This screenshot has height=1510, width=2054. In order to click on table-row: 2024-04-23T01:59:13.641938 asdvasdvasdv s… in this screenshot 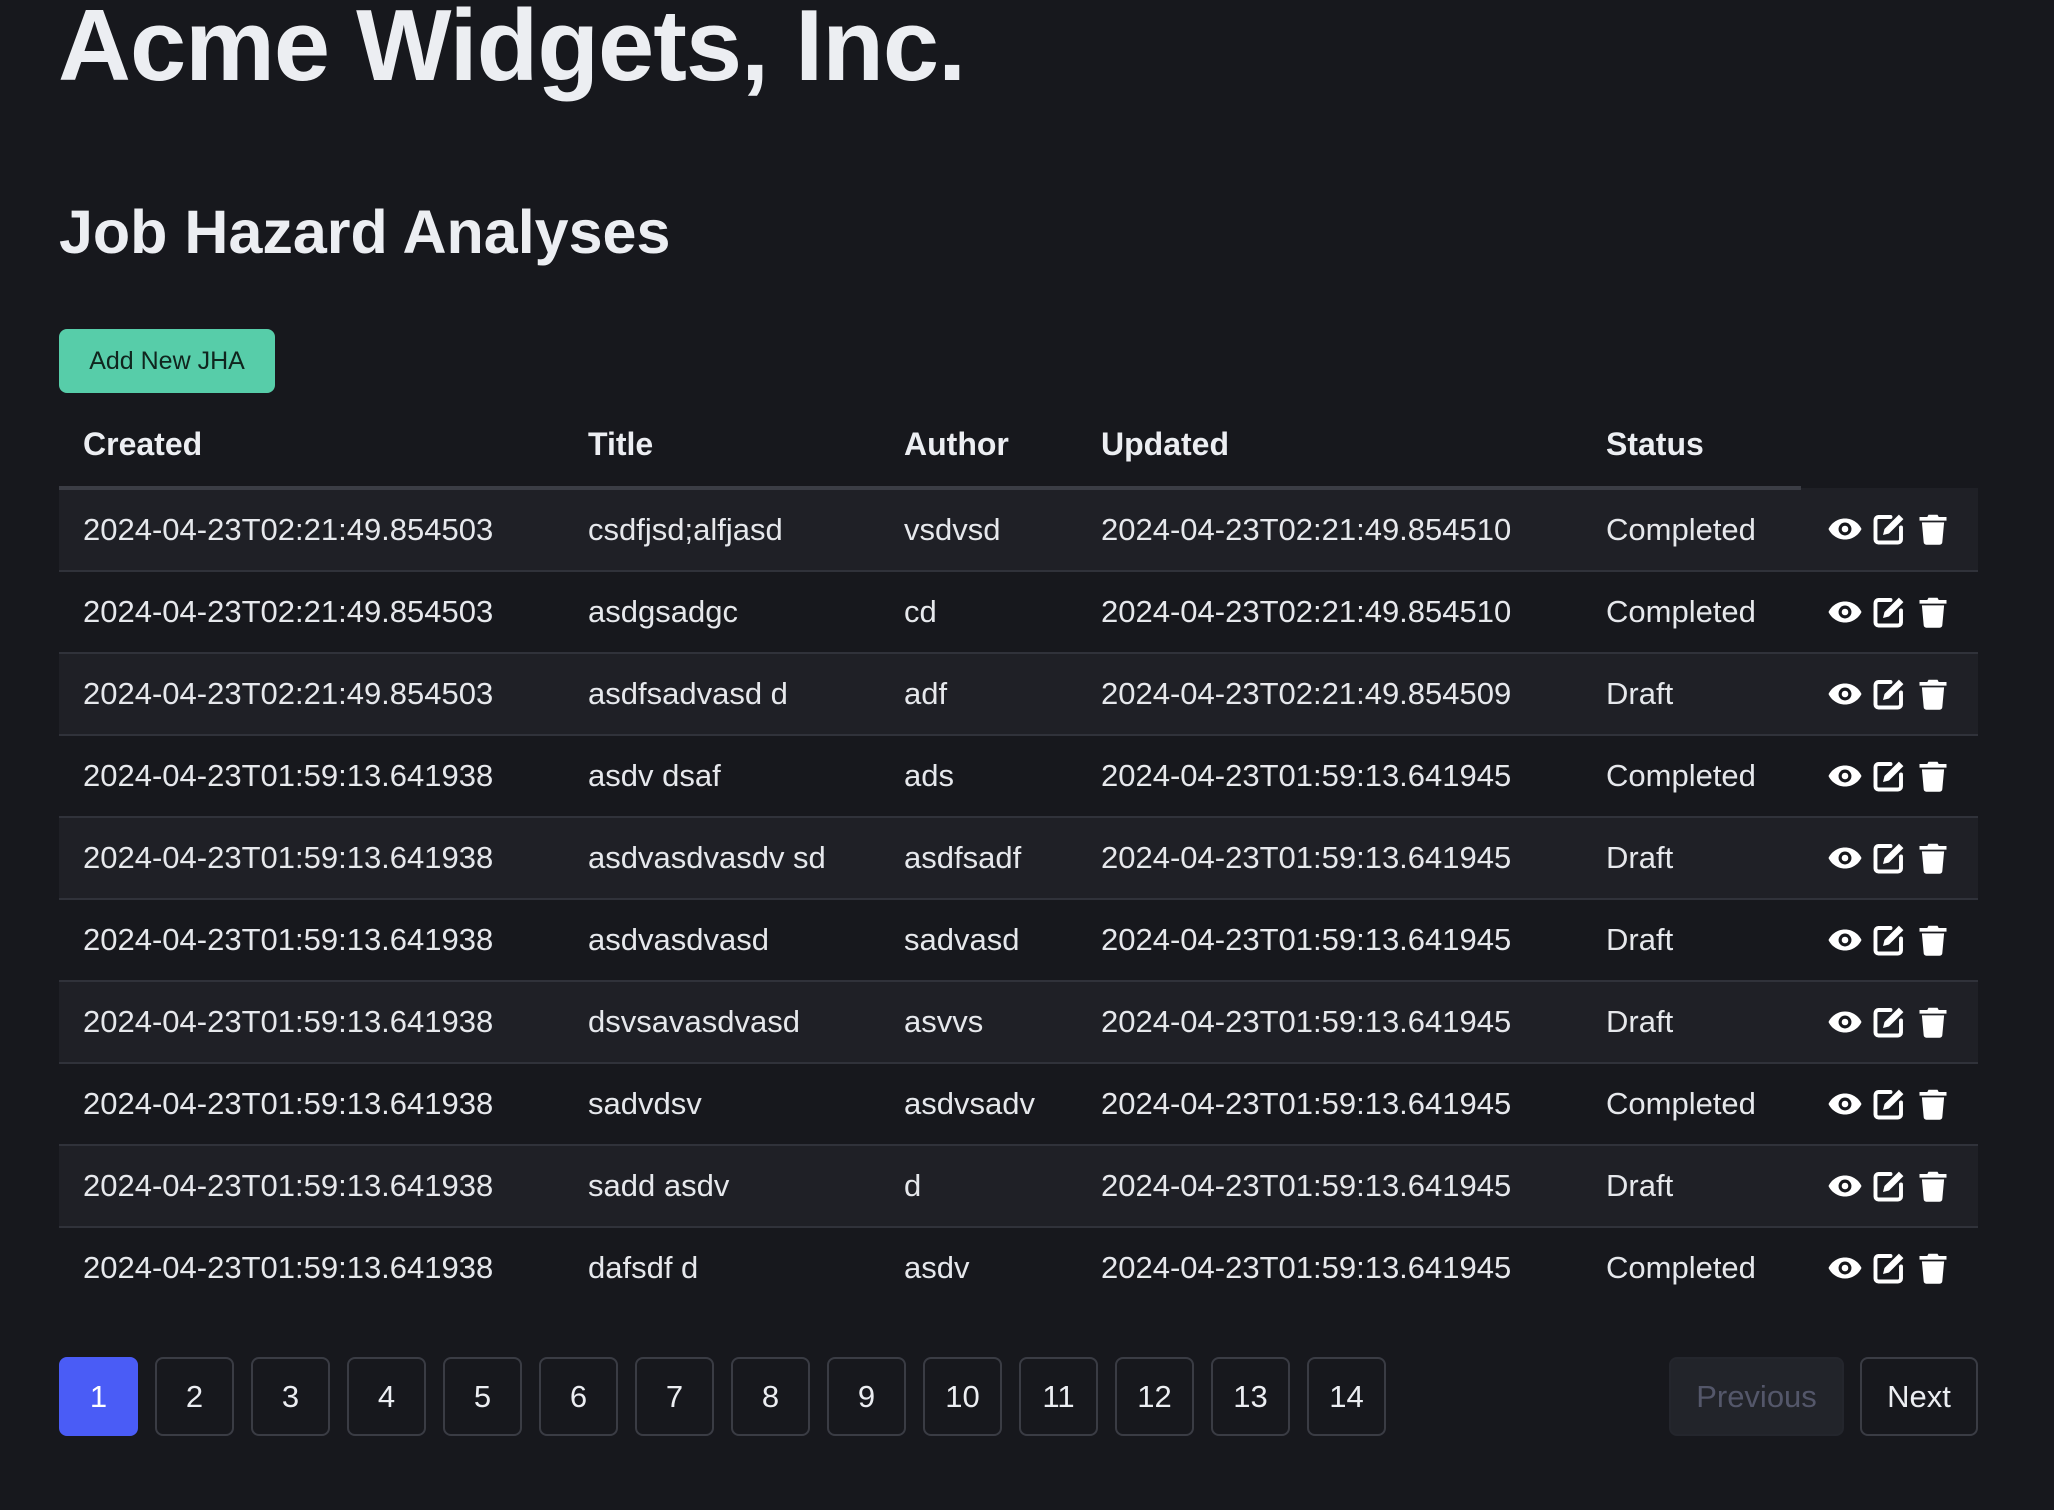, I will do `click(1018, 858)`.